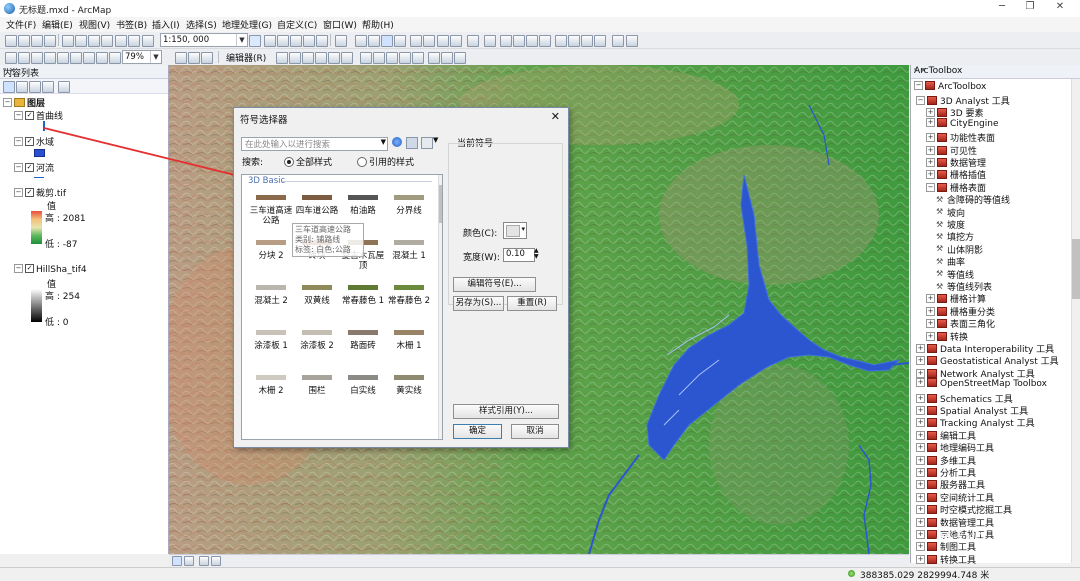  Describe the element at coordinates (964, 398) in the screenshot. I see `toolbox-item: + Schematics 工具` at that location.